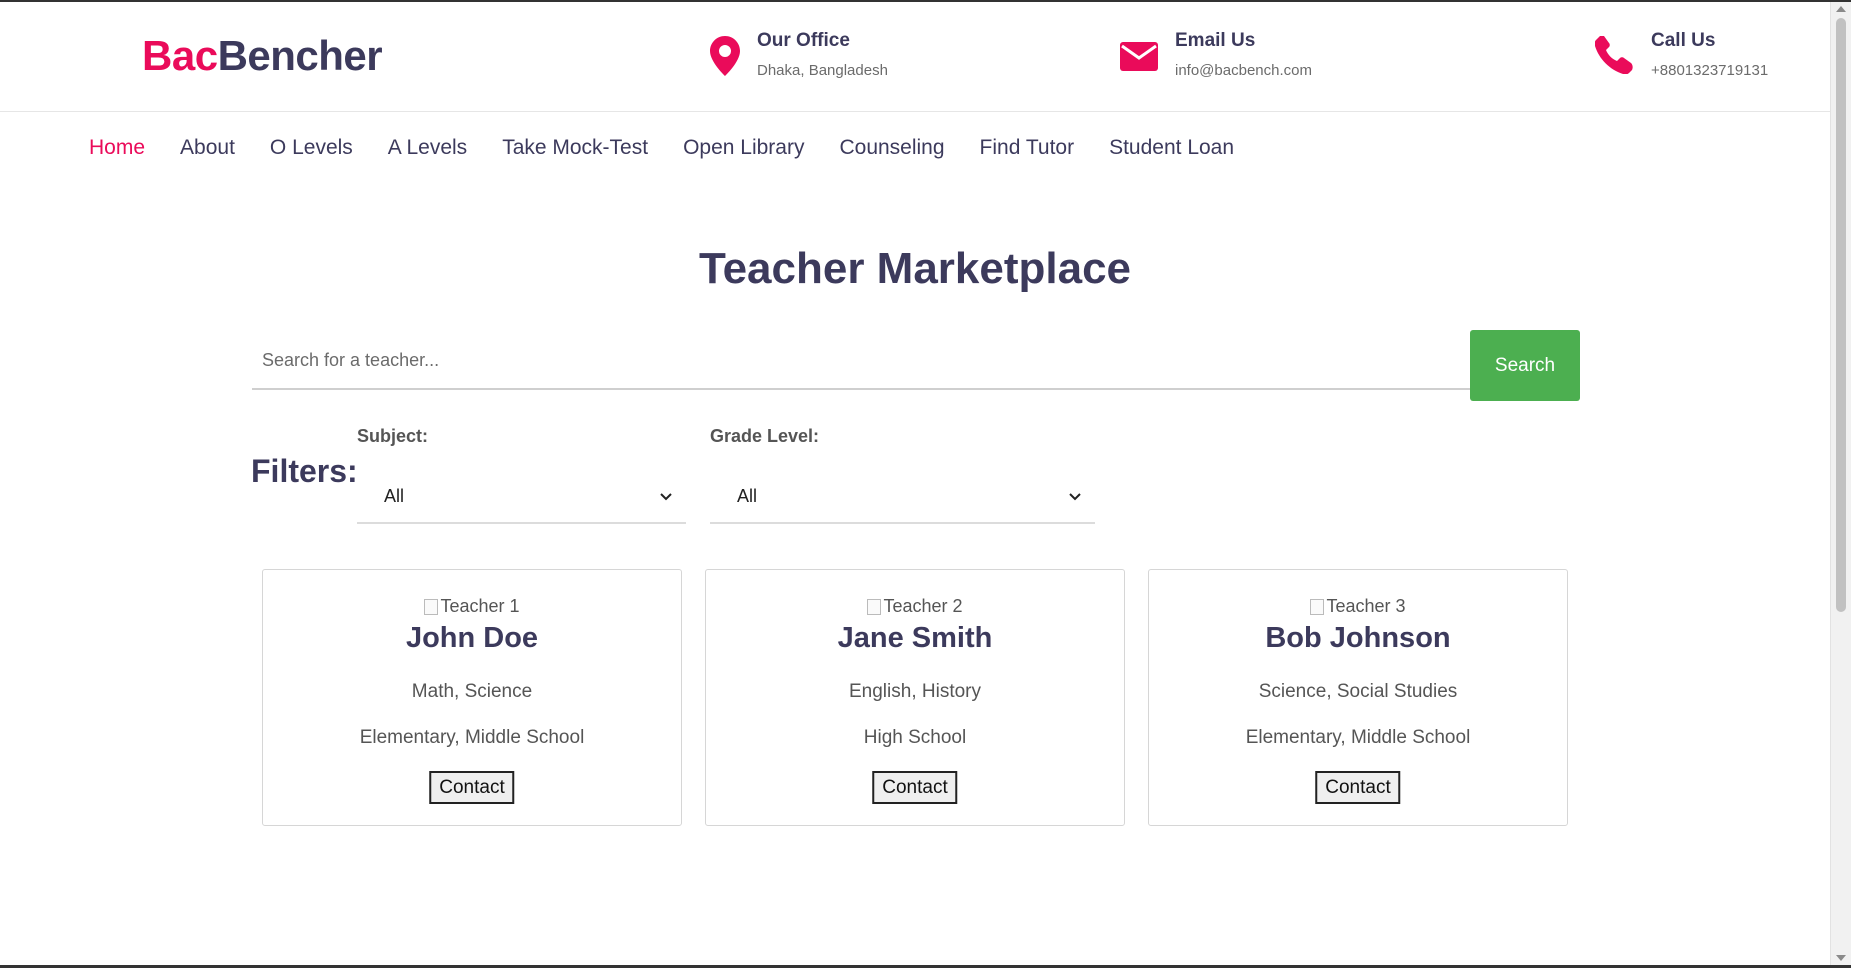 This screenshot has height=968, width=1851. What do you see at coordinates (117, 148) in the screenshot?
I see `nav-item-home: Home` at bounding box center [117, 148].